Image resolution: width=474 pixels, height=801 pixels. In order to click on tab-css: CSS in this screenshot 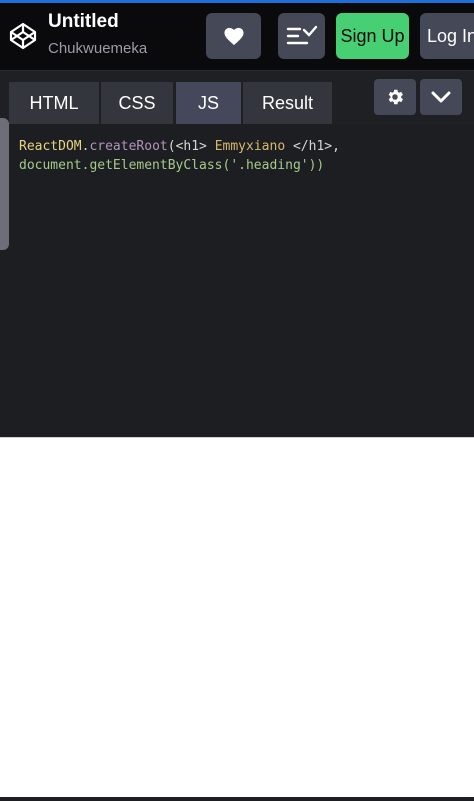, I will do `click(137, 103)`.